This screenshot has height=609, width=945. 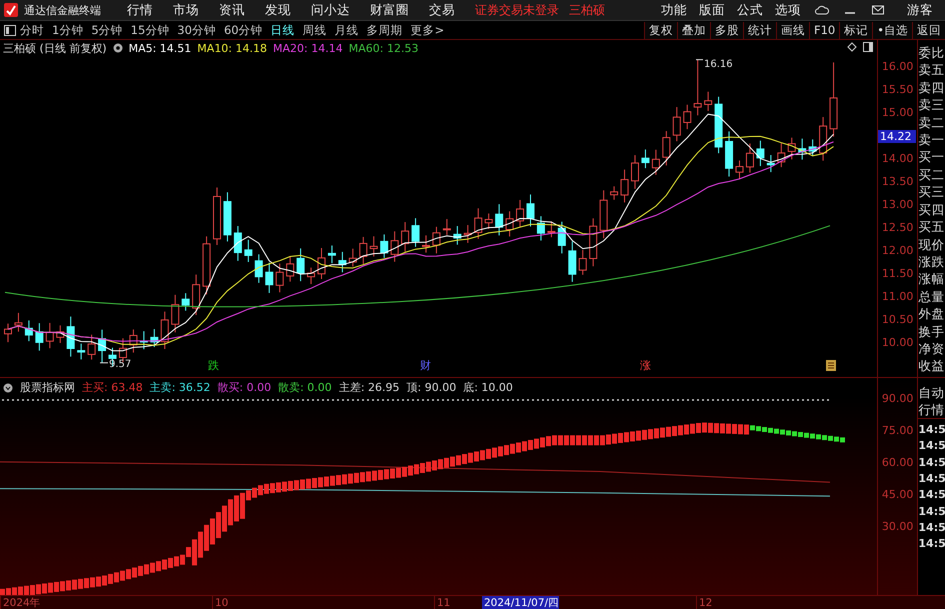 I want to click on date-label: 11, so click(x=442, y=602).